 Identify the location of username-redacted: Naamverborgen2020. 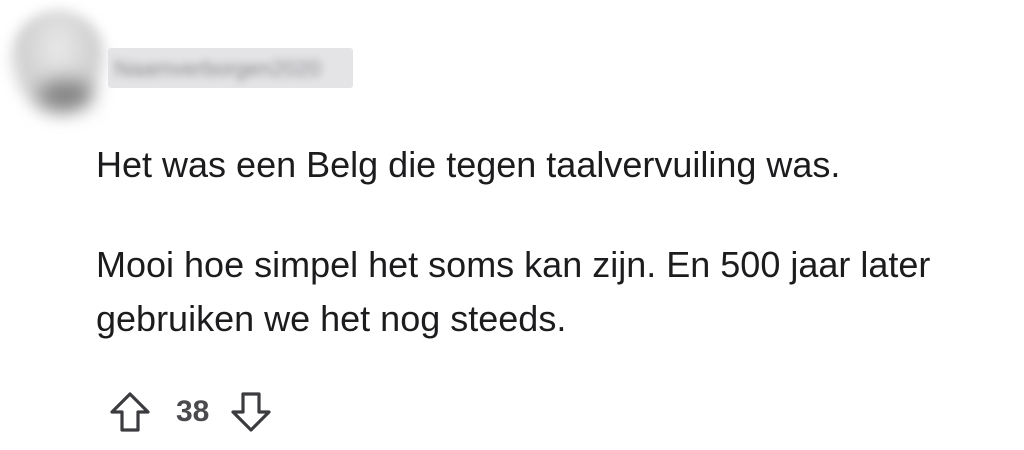
(230, 68).